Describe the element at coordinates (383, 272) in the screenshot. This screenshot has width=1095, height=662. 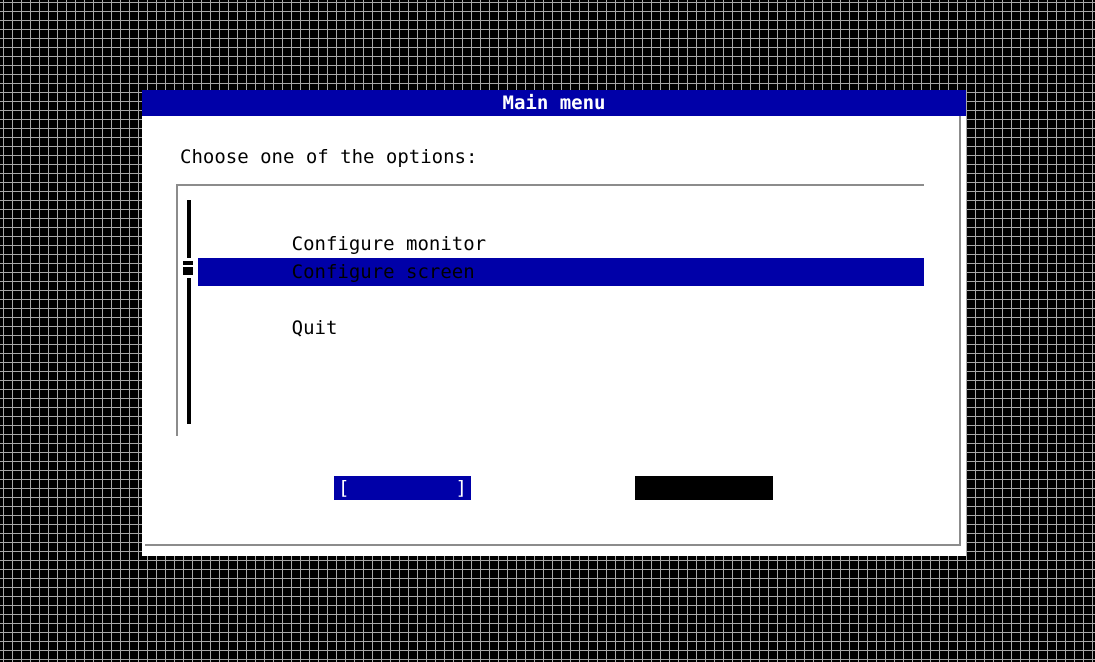
I see `menu-item-label: Configure screen` at that location.